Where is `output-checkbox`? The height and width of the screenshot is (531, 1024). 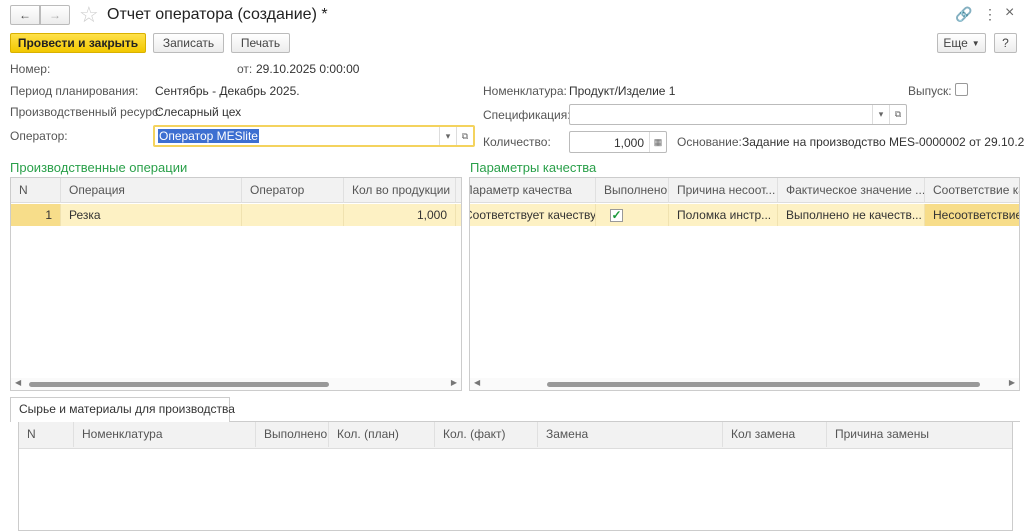 output-checkbox is located at coordinates (961, 89).